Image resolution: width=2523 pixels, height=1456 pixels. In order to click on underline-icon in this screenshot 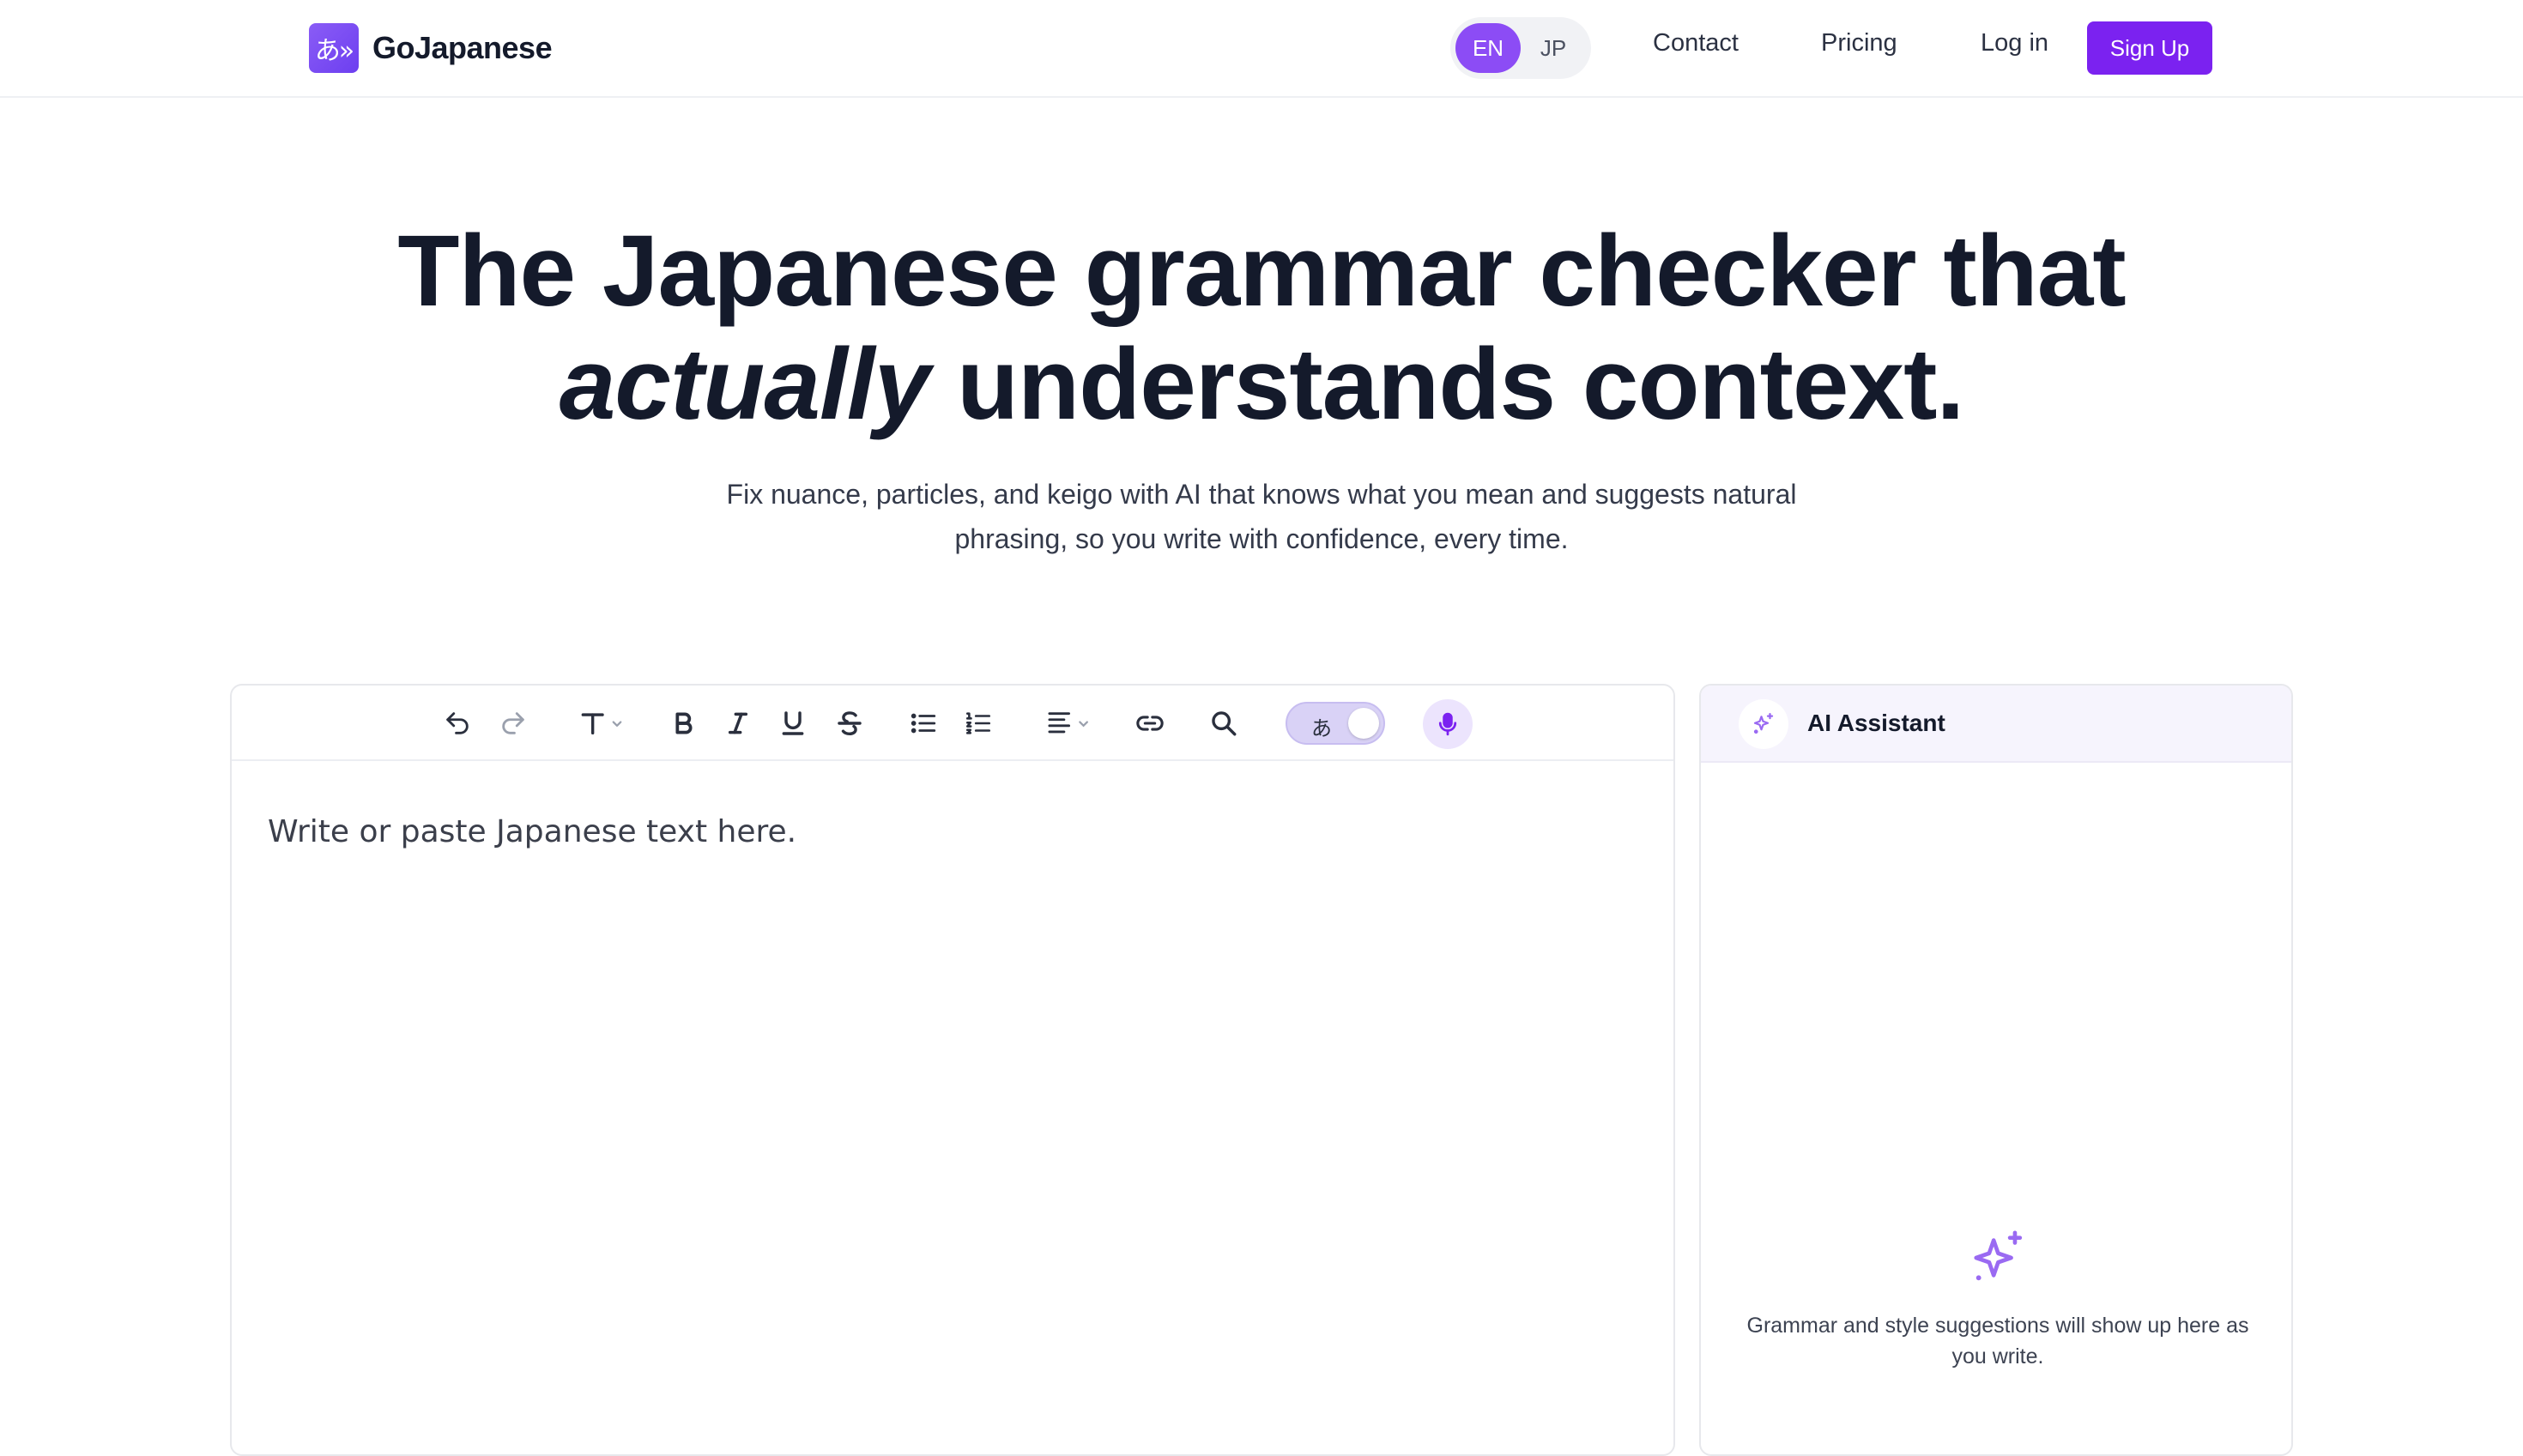, I will do `click(793, 723)`.